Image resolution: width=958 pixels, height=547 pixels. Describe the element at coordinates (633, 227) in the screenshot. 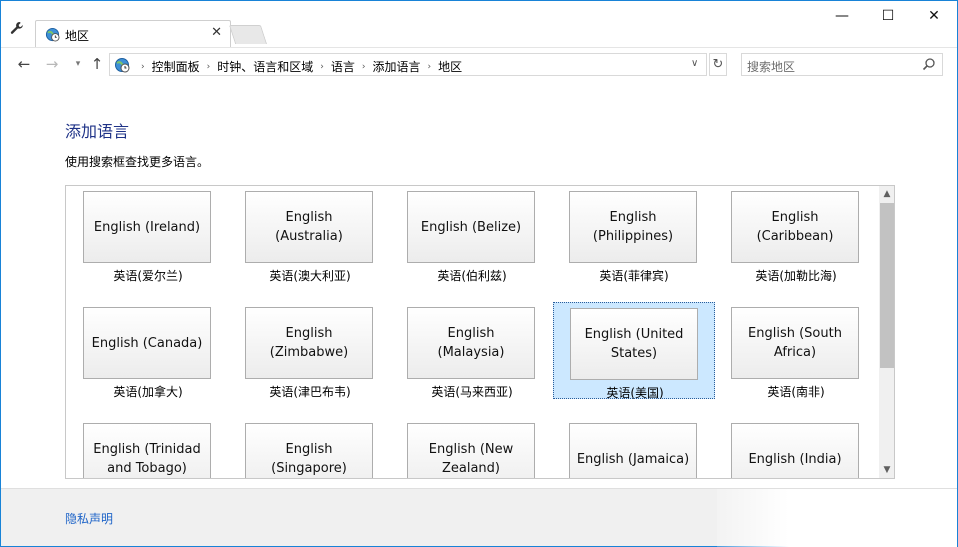

I see `language-card: English (Philippines)` at that location.